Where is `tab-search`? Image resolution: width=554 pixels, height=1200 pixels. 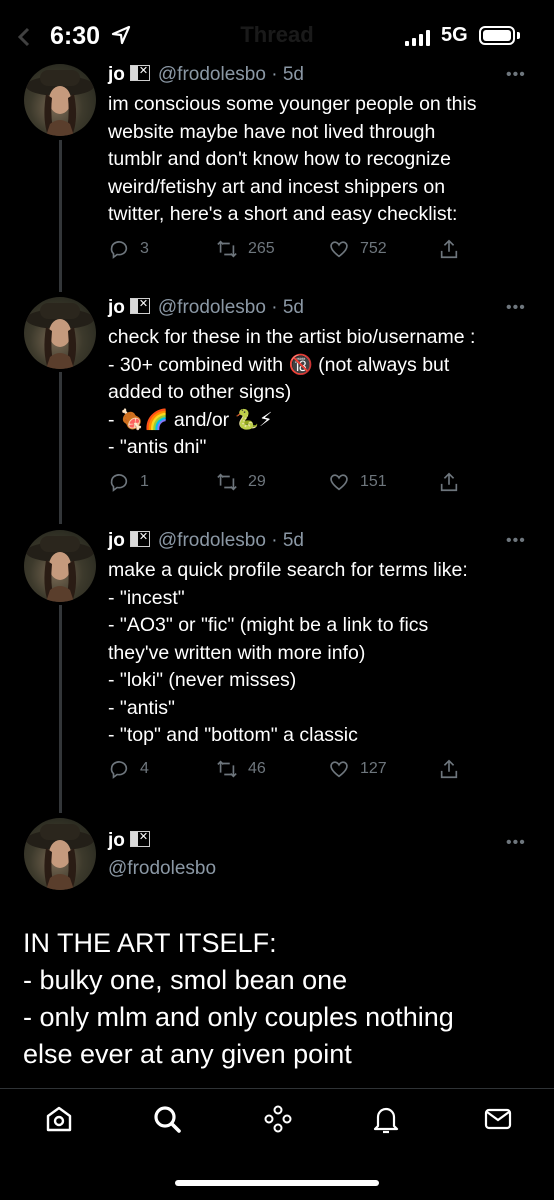
tab-search is located at coordinates (167, 1119).